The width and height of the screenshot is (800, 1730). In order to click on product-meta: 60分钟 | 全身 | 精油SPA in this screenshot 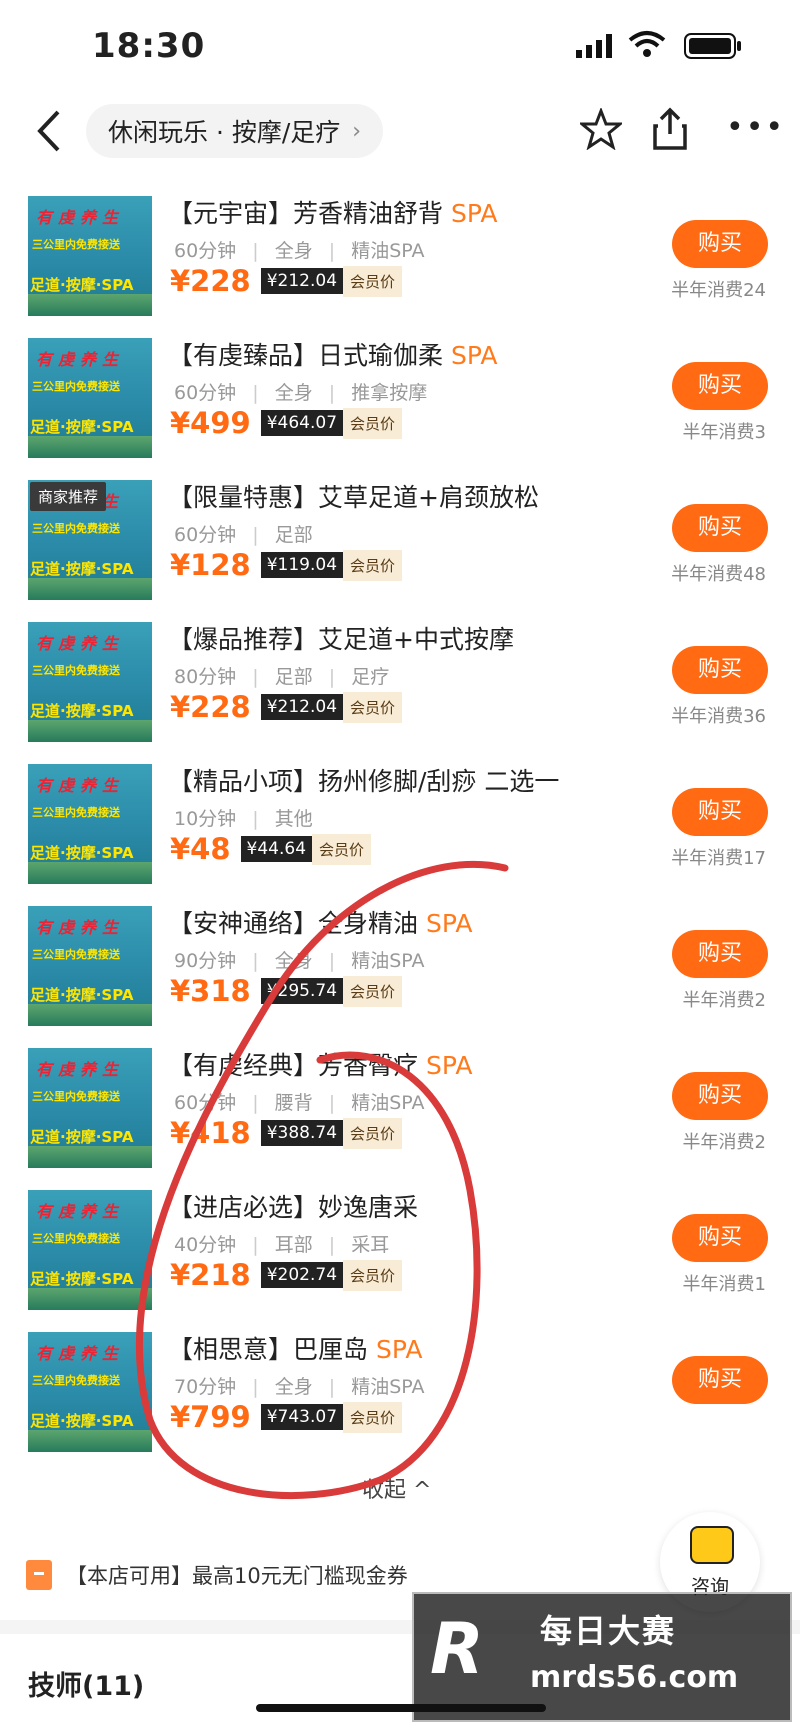, I will do `click(299, 249)`.